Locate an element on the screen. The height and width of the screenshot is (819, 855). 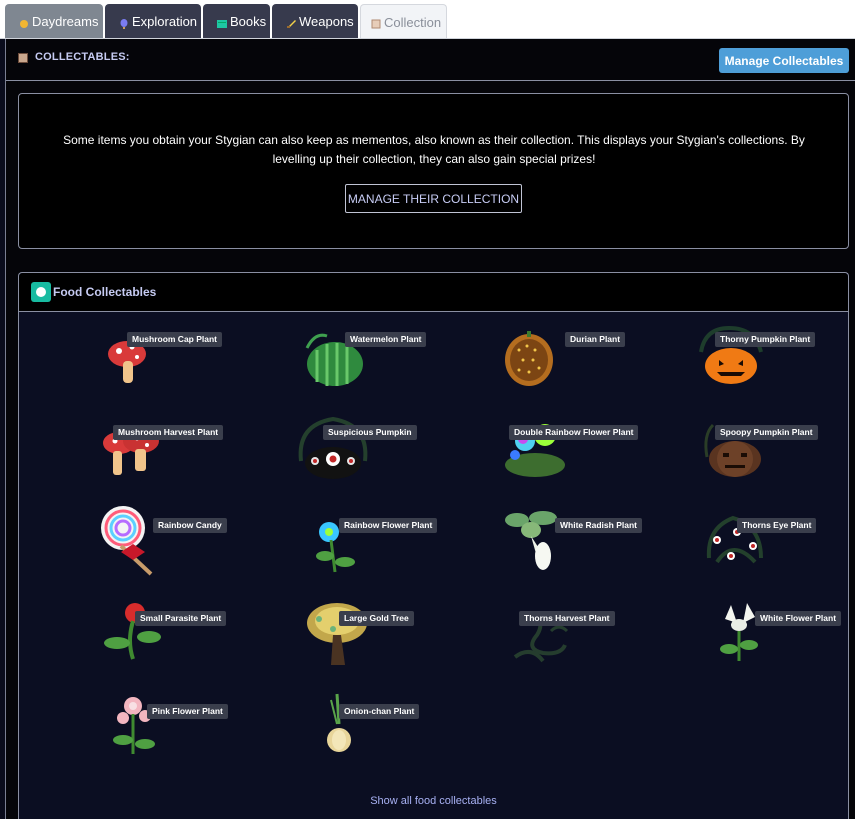
collectable-durian-plant: Durian Plant is located at coordinates (589, 376).